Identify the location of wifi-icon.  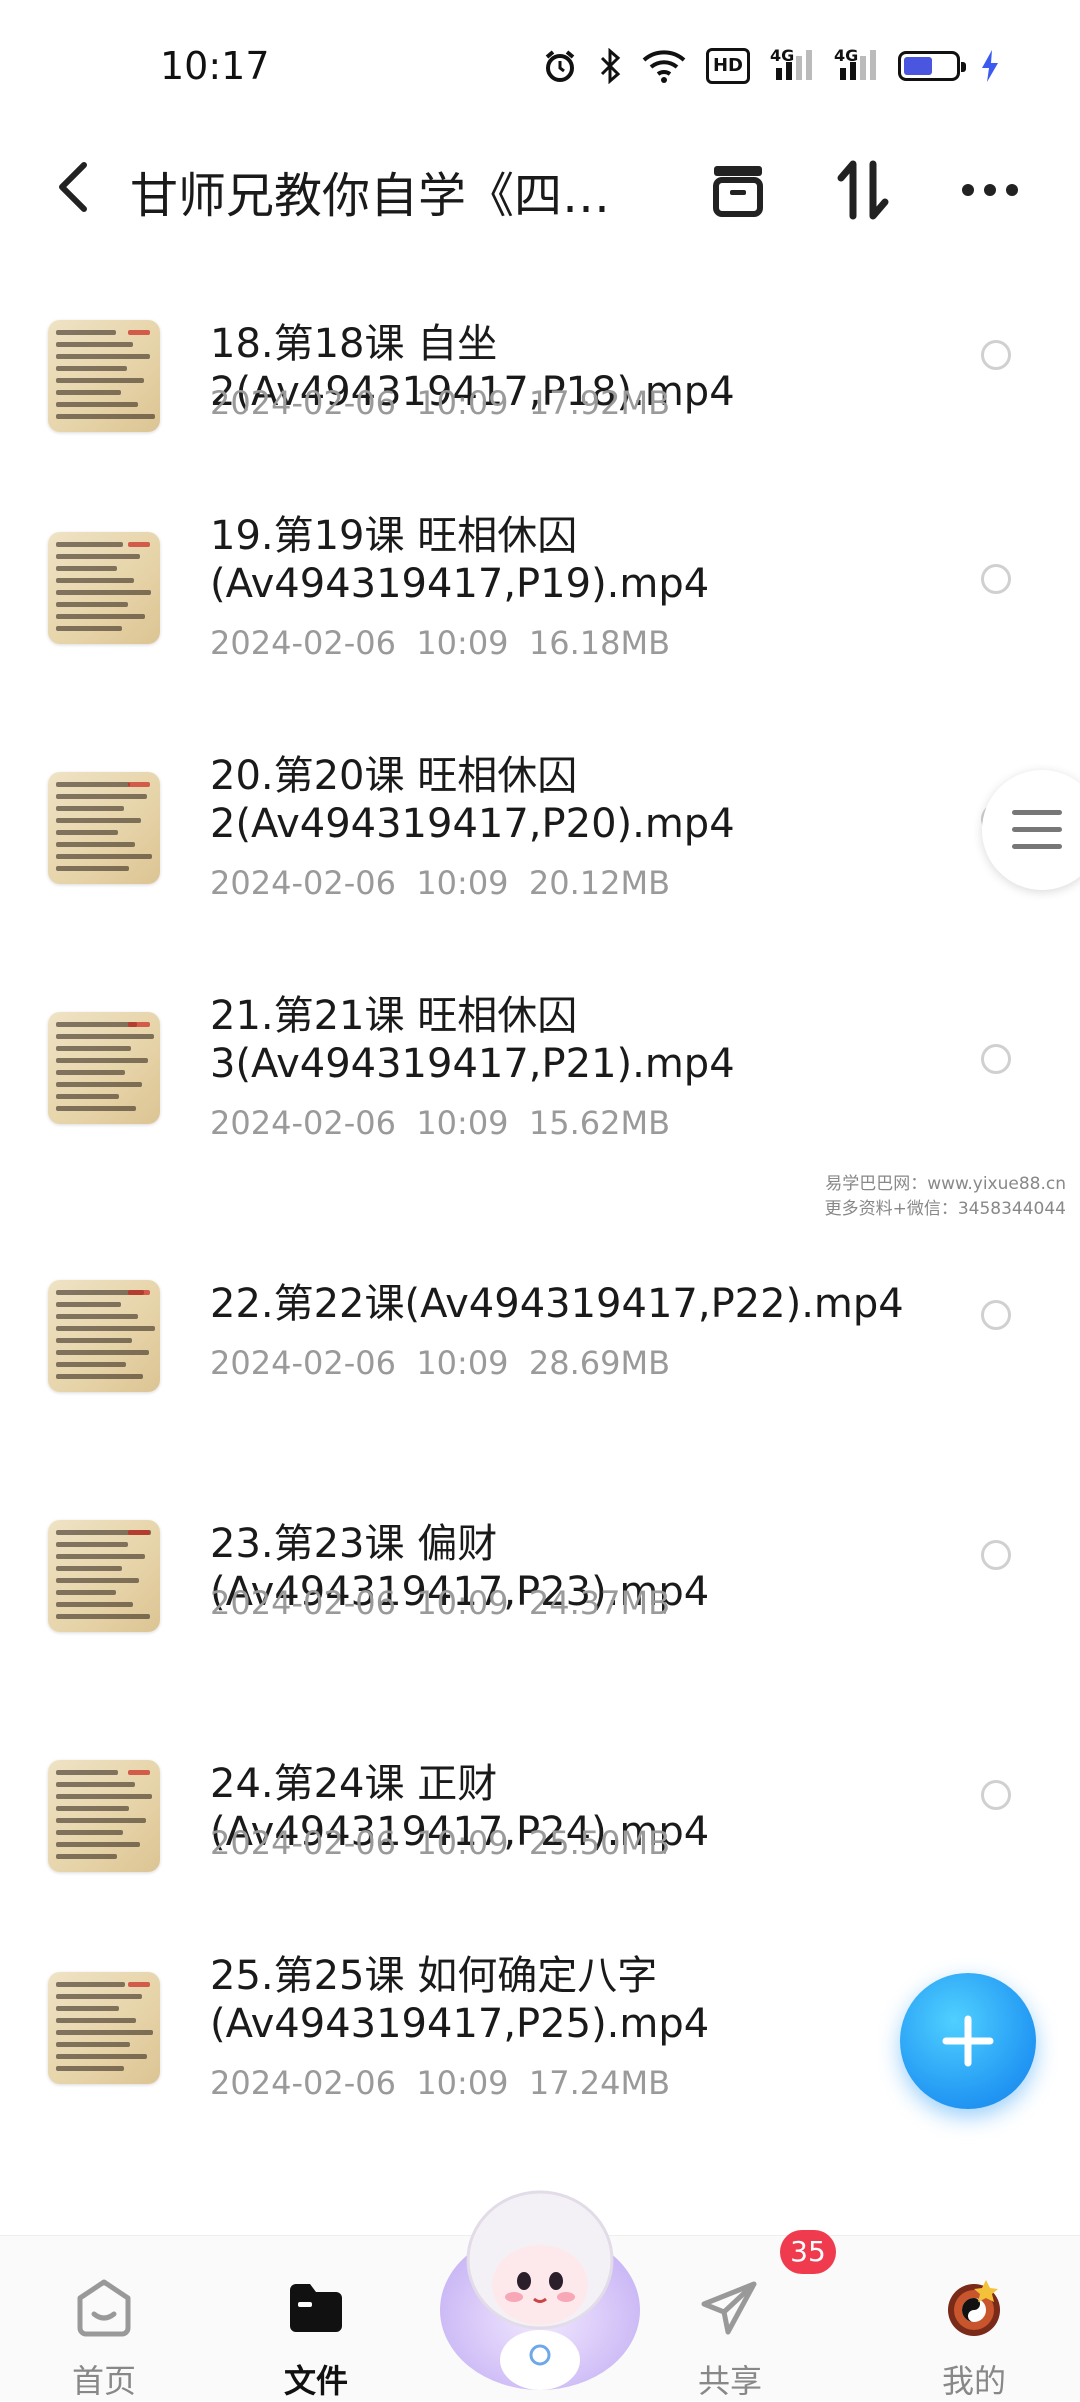
(664, 66).